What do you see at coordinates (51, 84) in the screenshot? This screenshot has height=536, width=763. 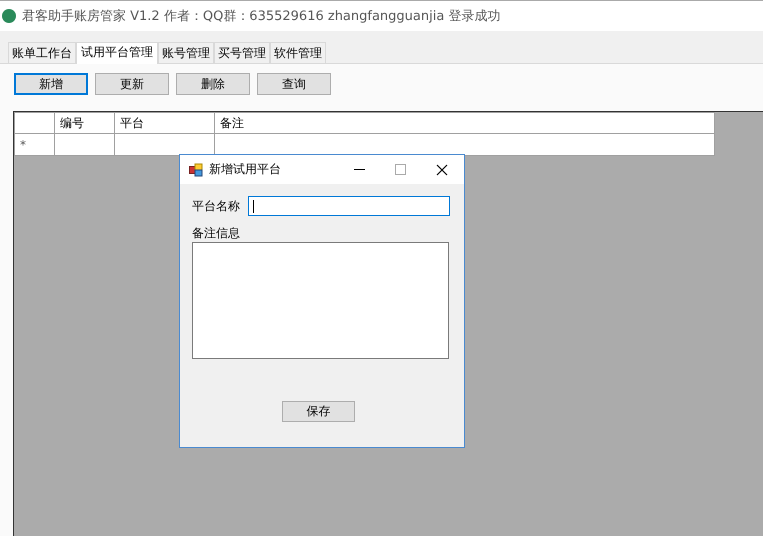 I see `toolbar-button: 新增` at bounding box center [51, 84].